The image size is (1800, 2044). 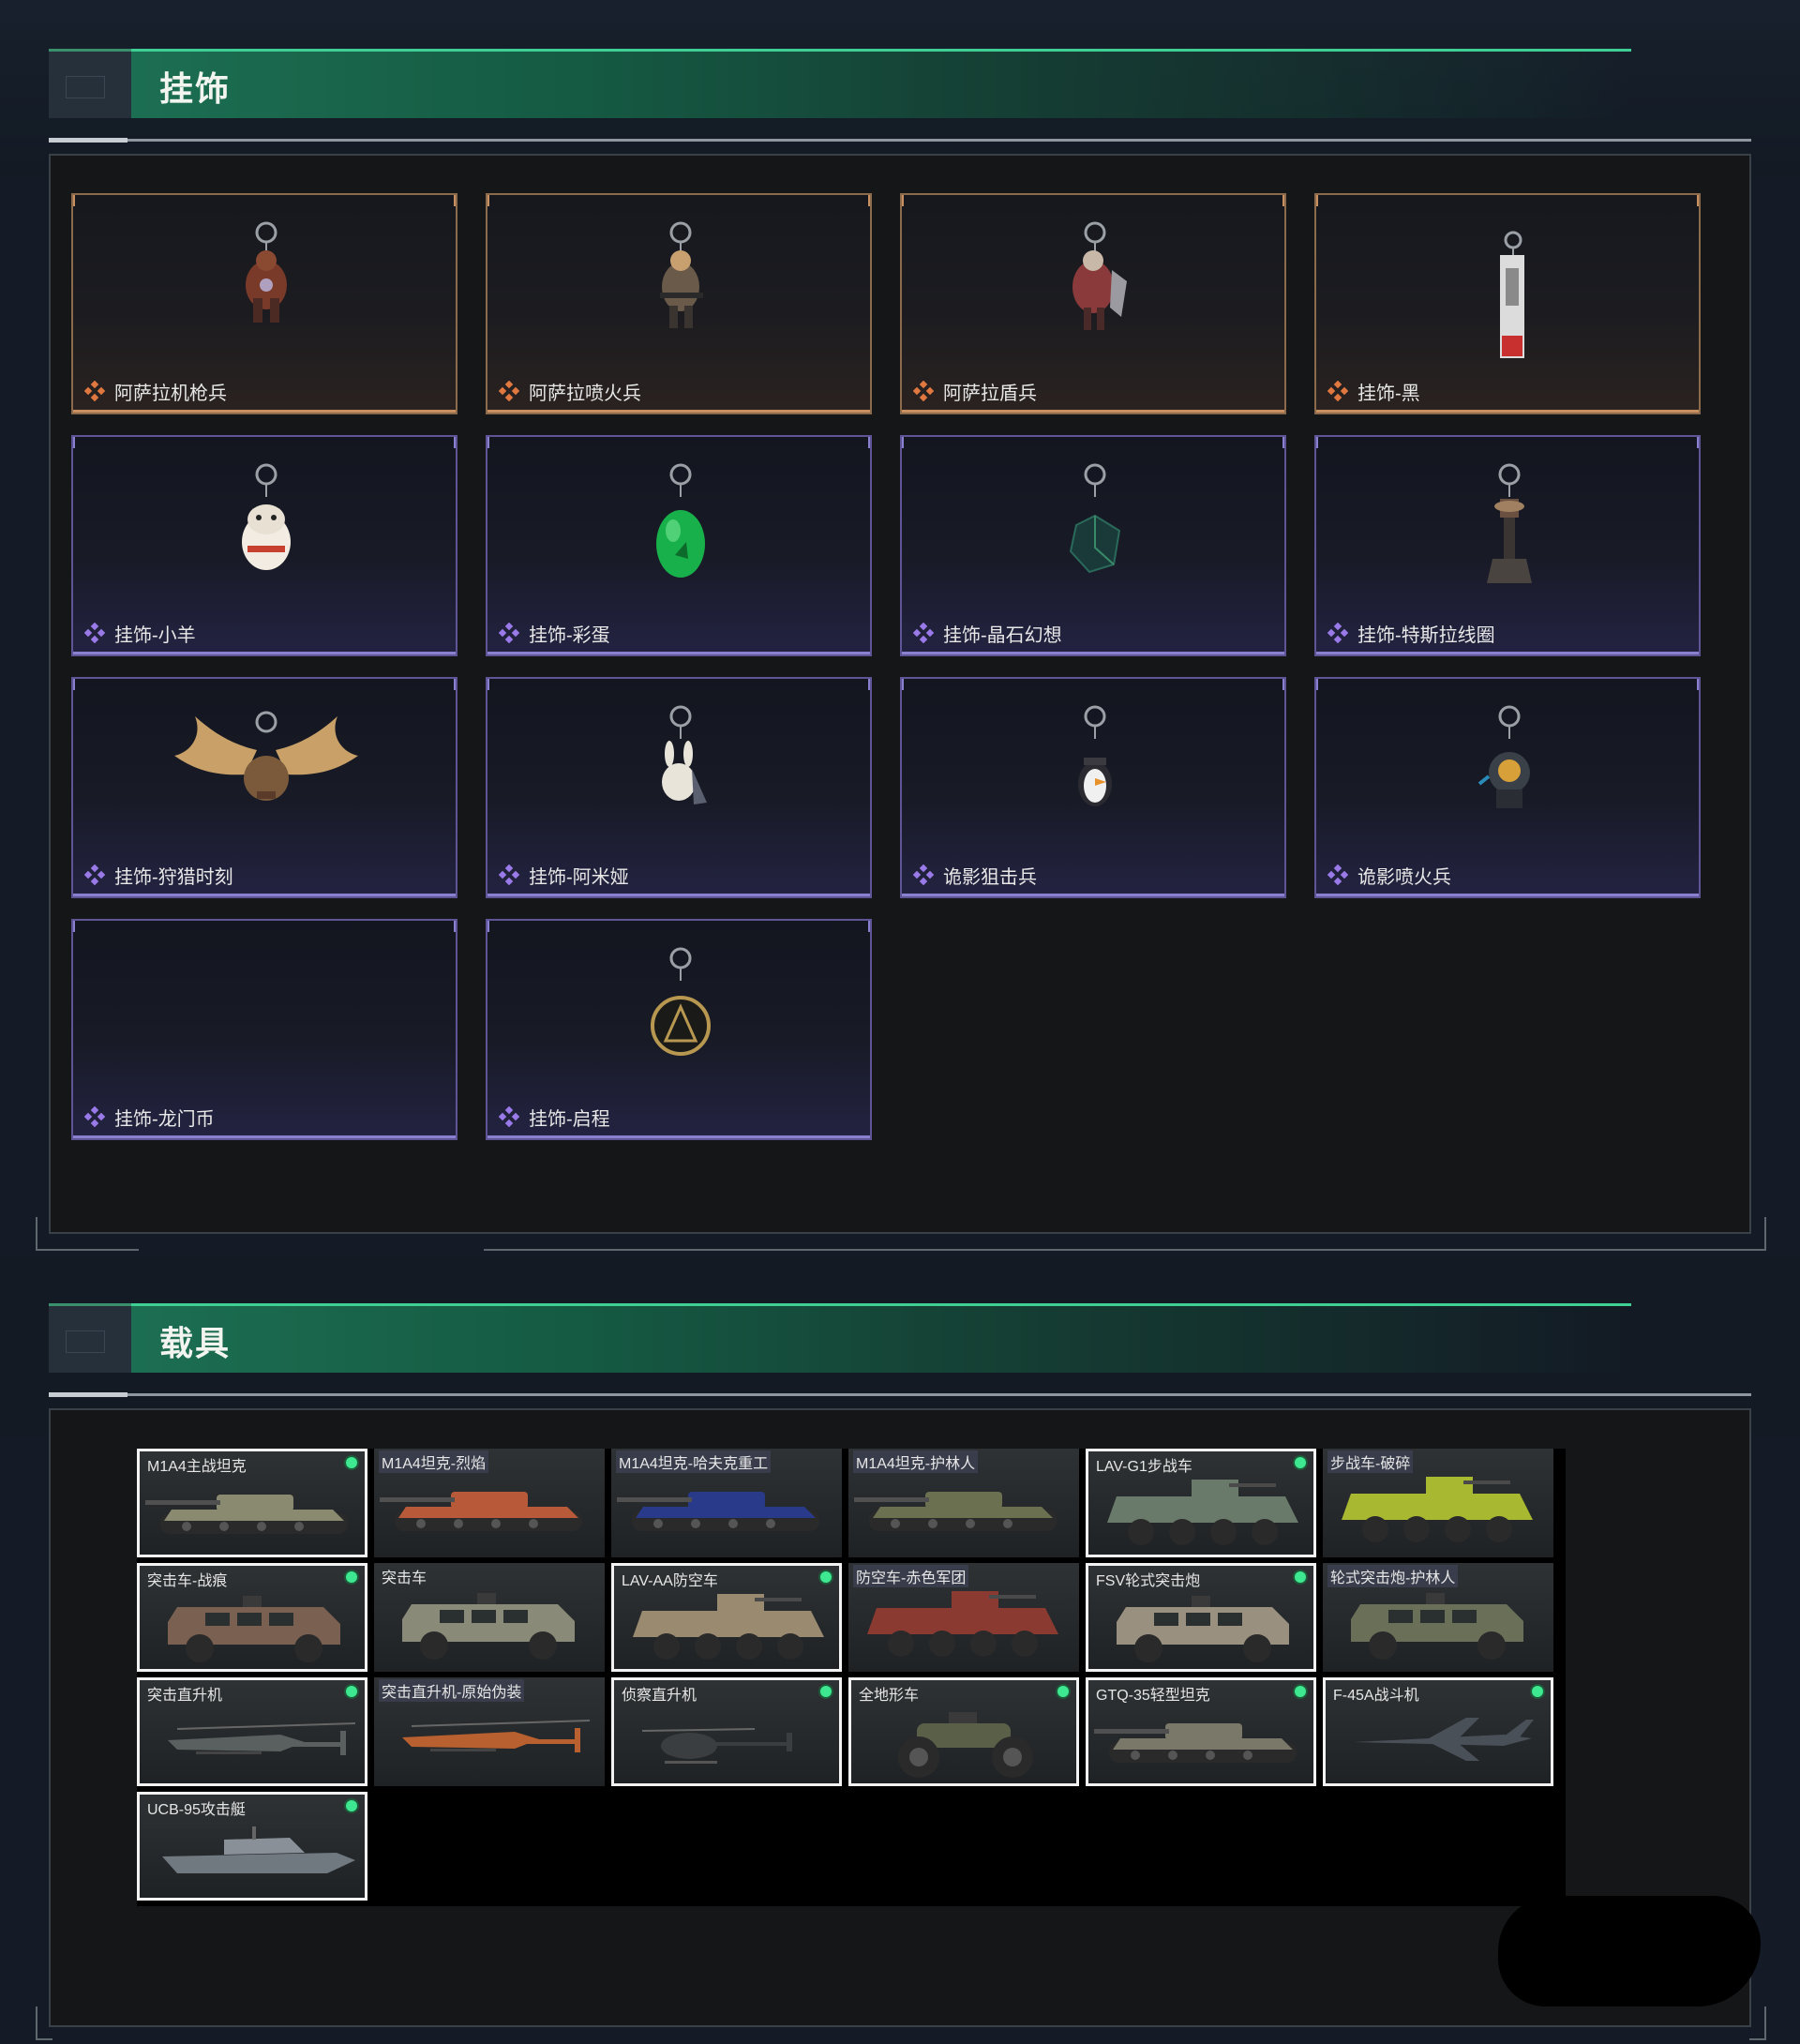 What do you see at coordinates (1201, 1503) in the screenshot?
I see `vehicle-card: LAV-G1步战车` at bounding box center [1201, 1503].